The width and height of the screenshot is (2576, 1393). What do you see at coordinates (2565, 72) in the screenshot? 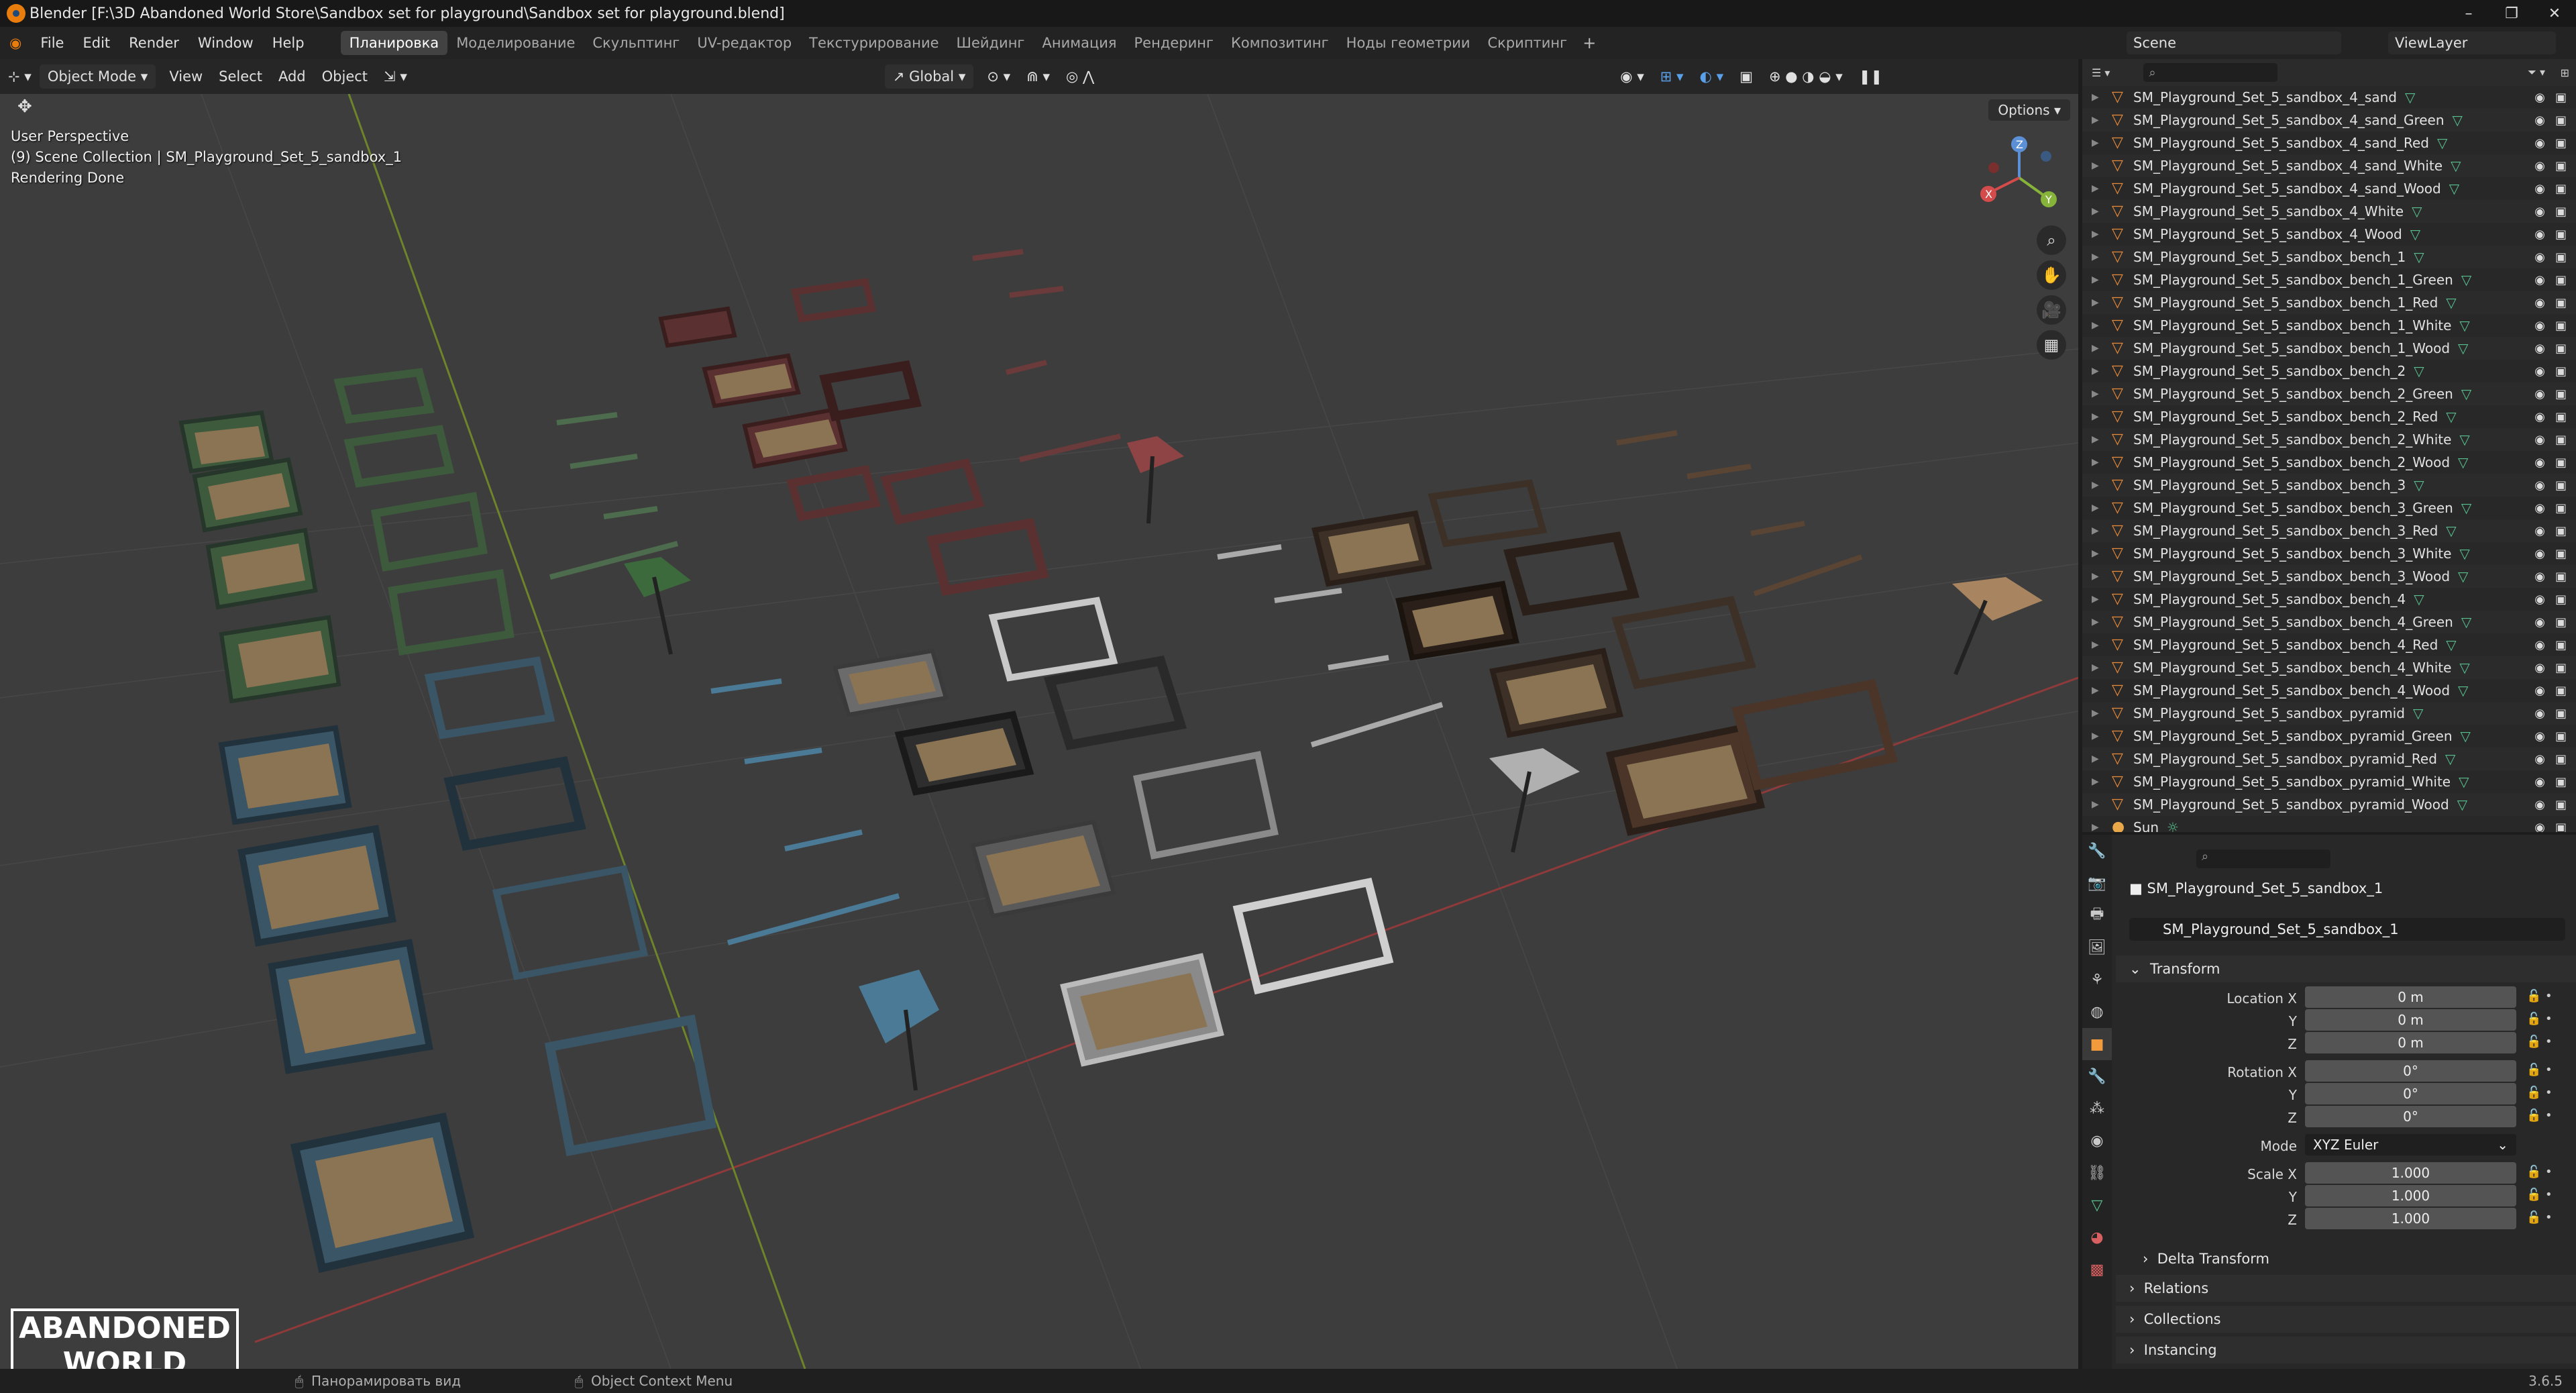
I see `new-collection-icon: ⊞` at bounding box center [2565, 72].